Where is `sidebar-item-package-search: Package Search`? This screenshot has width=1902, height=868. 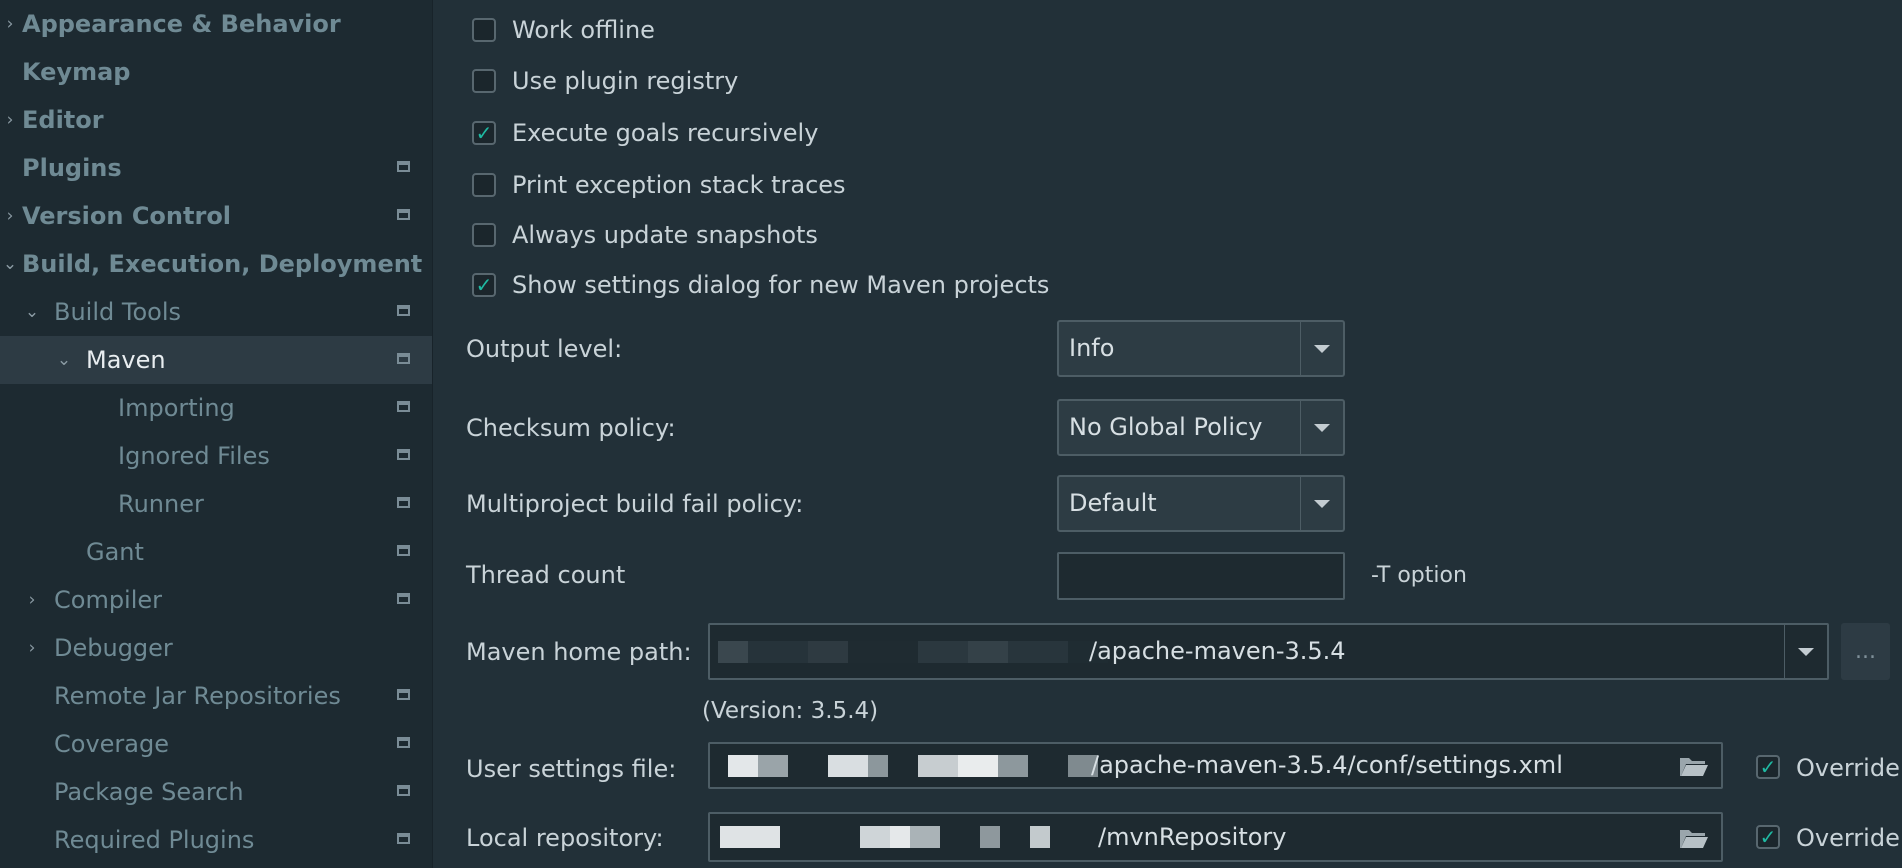
sidebar-item-package-search: Package Search is located at coordinates (216, 792).